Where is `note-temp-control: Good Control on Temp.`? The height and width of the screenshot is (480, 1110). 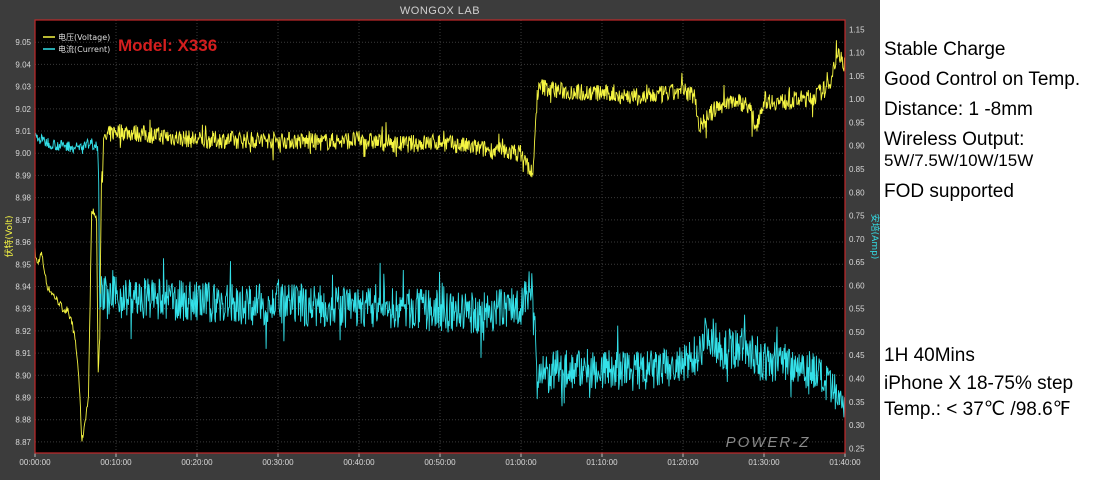
note-temp-control: Good Control on Temp. is located at coordinates (982, 79).